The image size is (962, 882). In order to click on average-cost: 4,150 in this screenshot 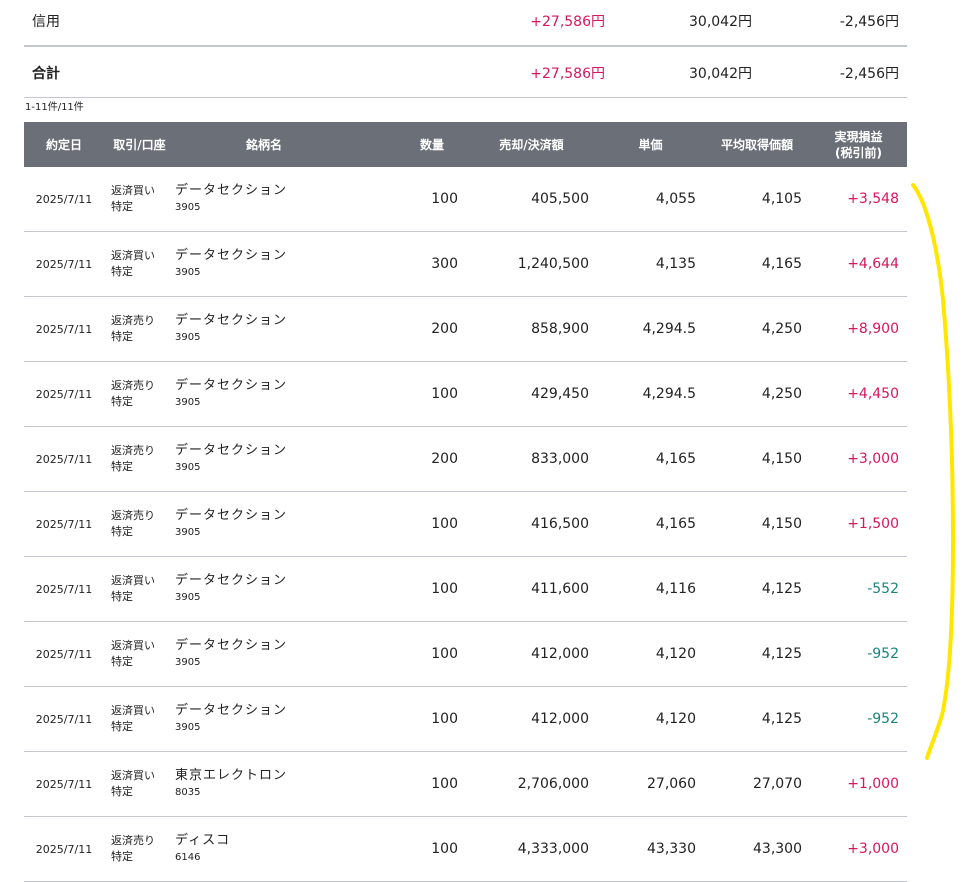, I will do `click(757, 459)`.